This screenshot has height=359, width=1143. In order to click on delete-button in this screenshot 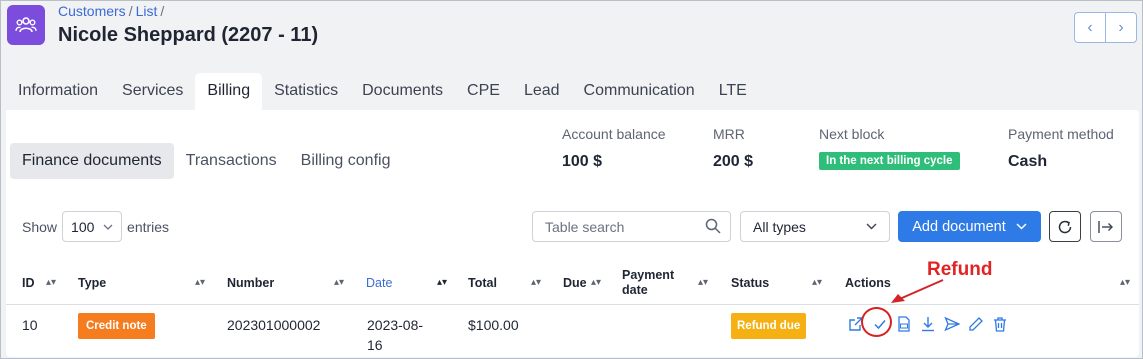, I will do `click(1000, 324)`.